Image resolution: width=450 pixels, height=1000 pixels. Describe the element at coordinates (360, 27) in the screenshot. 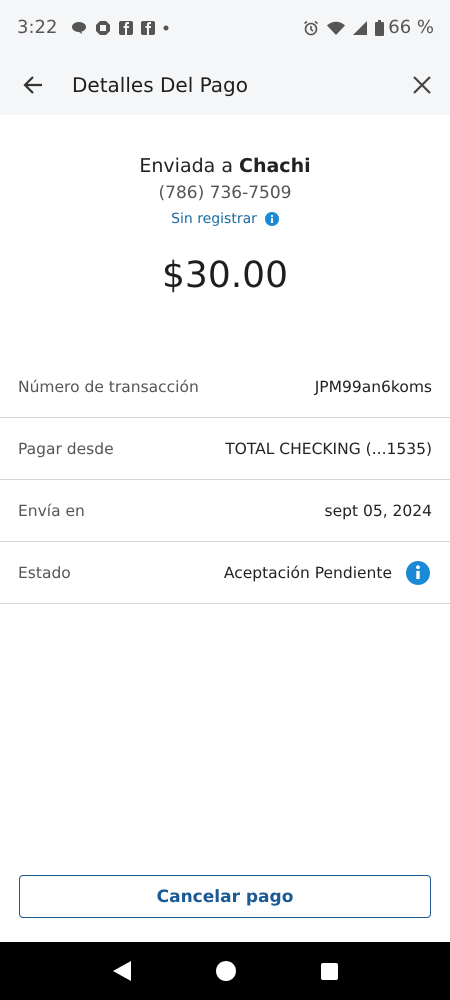

I see `signal-icon` at that location.